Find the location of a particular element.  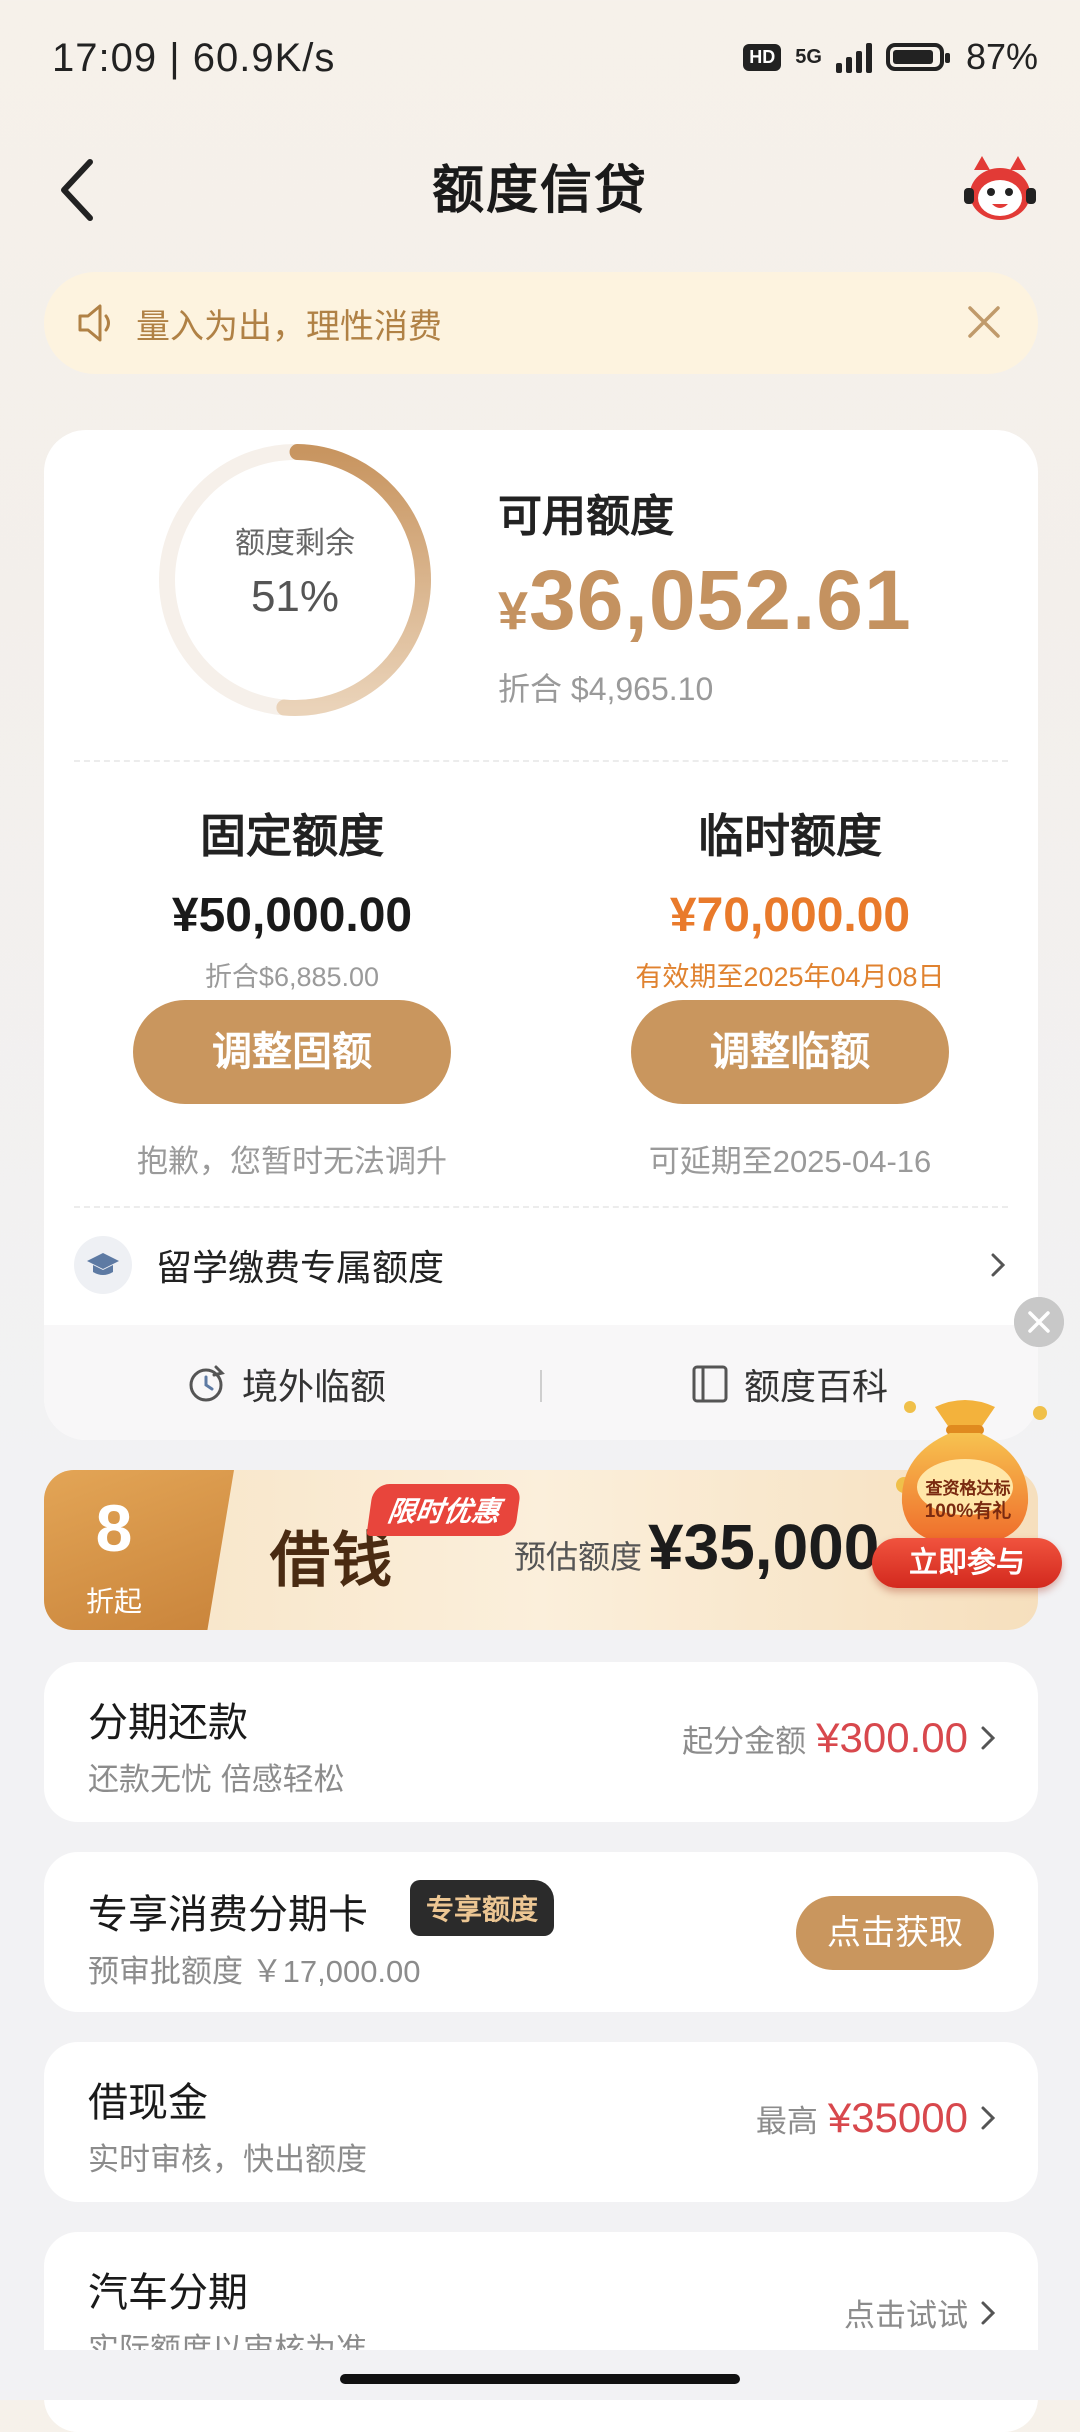

bag-line2: 100%有礼 is located at coordinates (968, 1511).